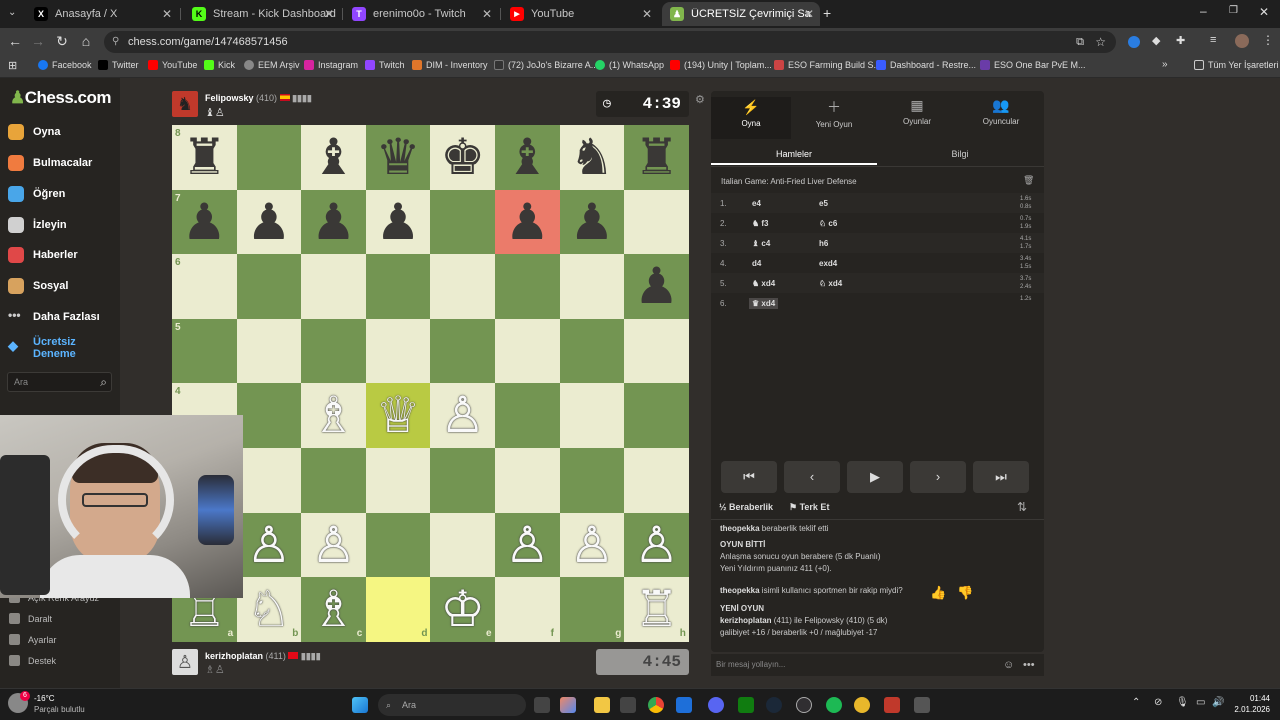 The height and width of the screenshot is (720, 1280). What do you see at coordinates (602, 705) in the screenshot?
I see `file-explorer-icon` at bounding box center [602, 705].